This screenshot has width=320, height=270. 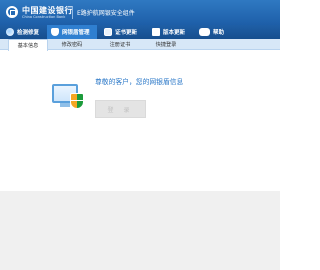 I want to click on main-nav: 检测修复 网银盾管理 证书更新 版本更新 帮助, so click(x=140, y=32).